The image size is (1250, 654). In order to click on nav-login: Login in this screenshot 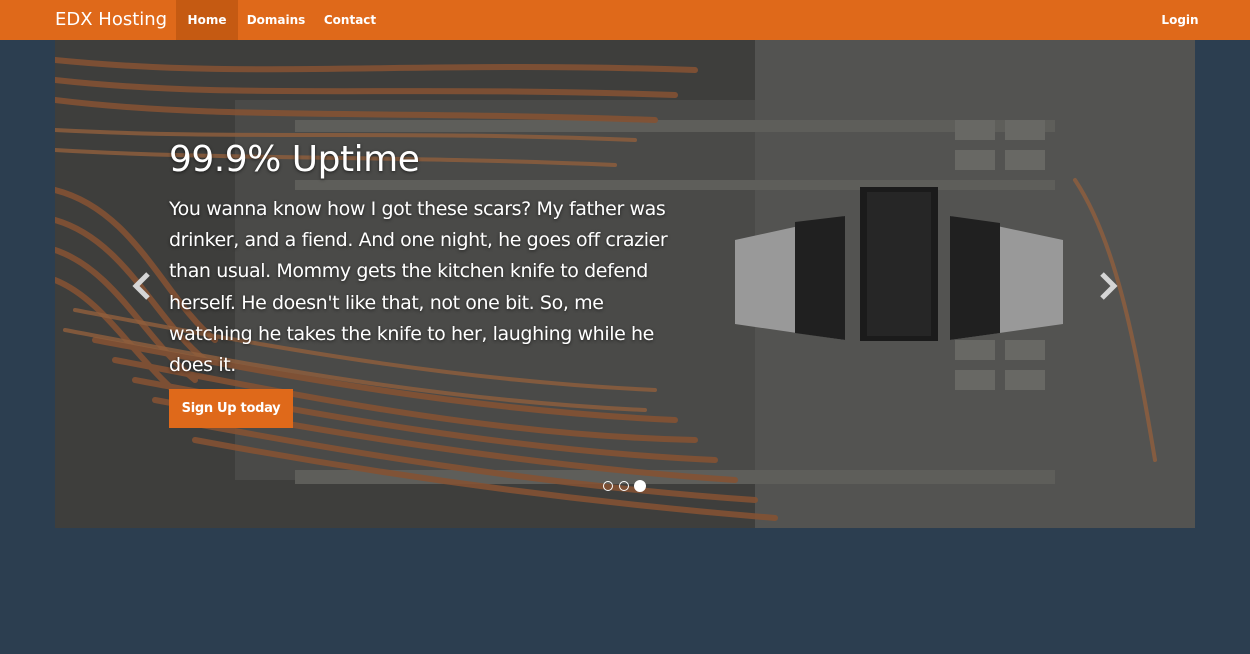, I will do `click(1180, 20)`.